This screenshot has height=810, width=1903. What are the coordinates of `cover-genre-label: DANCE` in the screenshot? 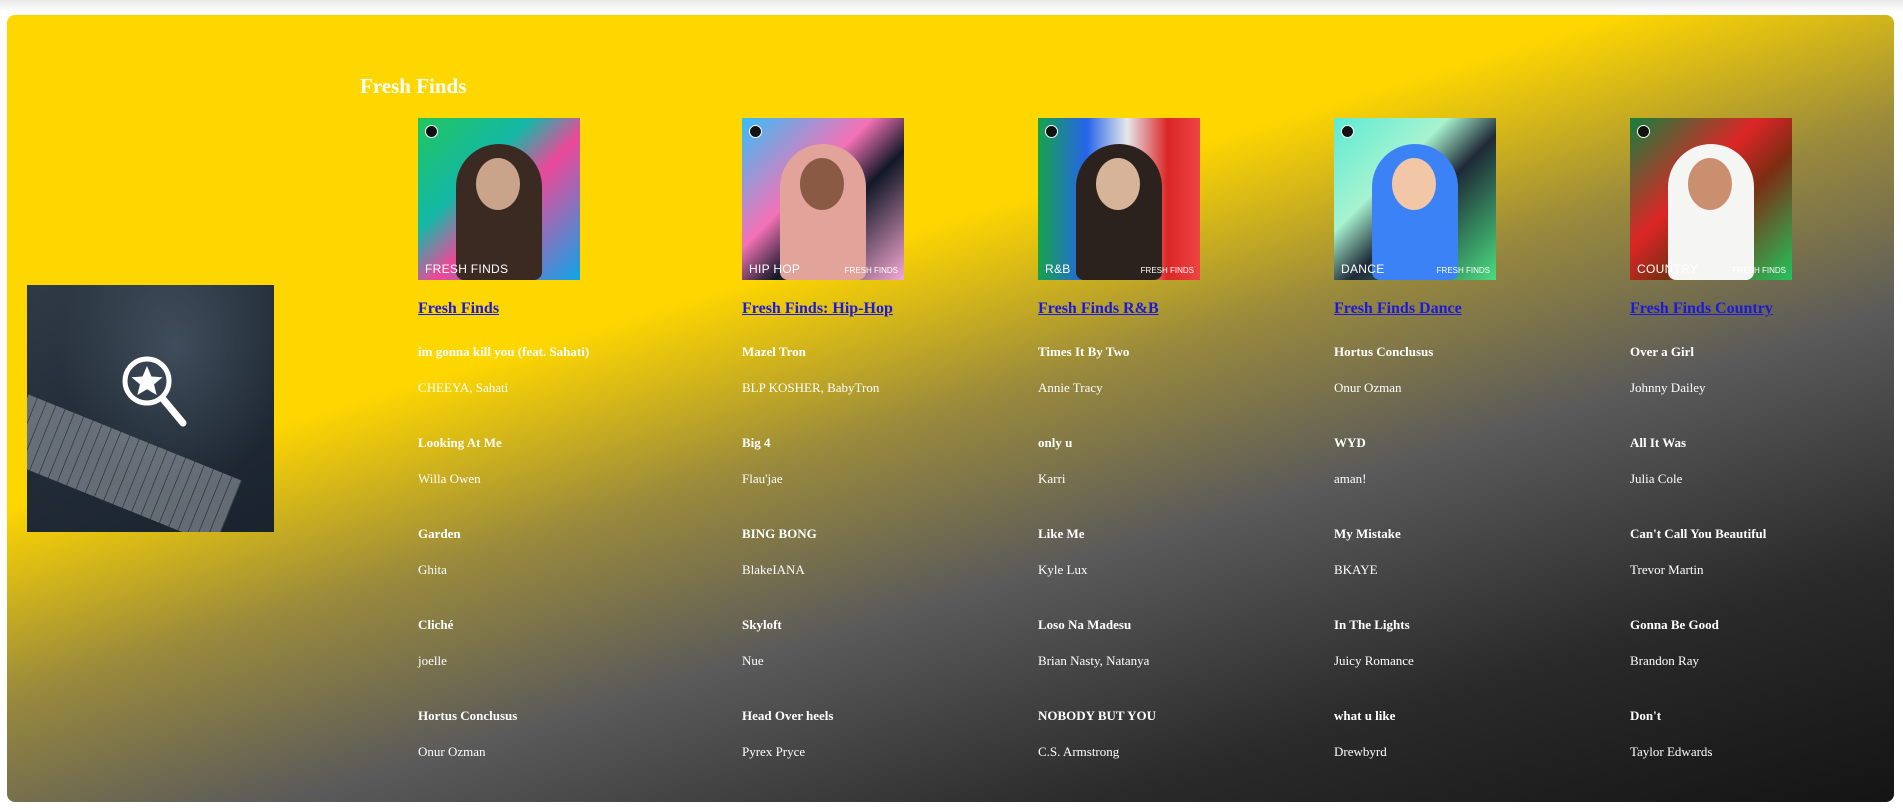 It's located at (1363, 269).